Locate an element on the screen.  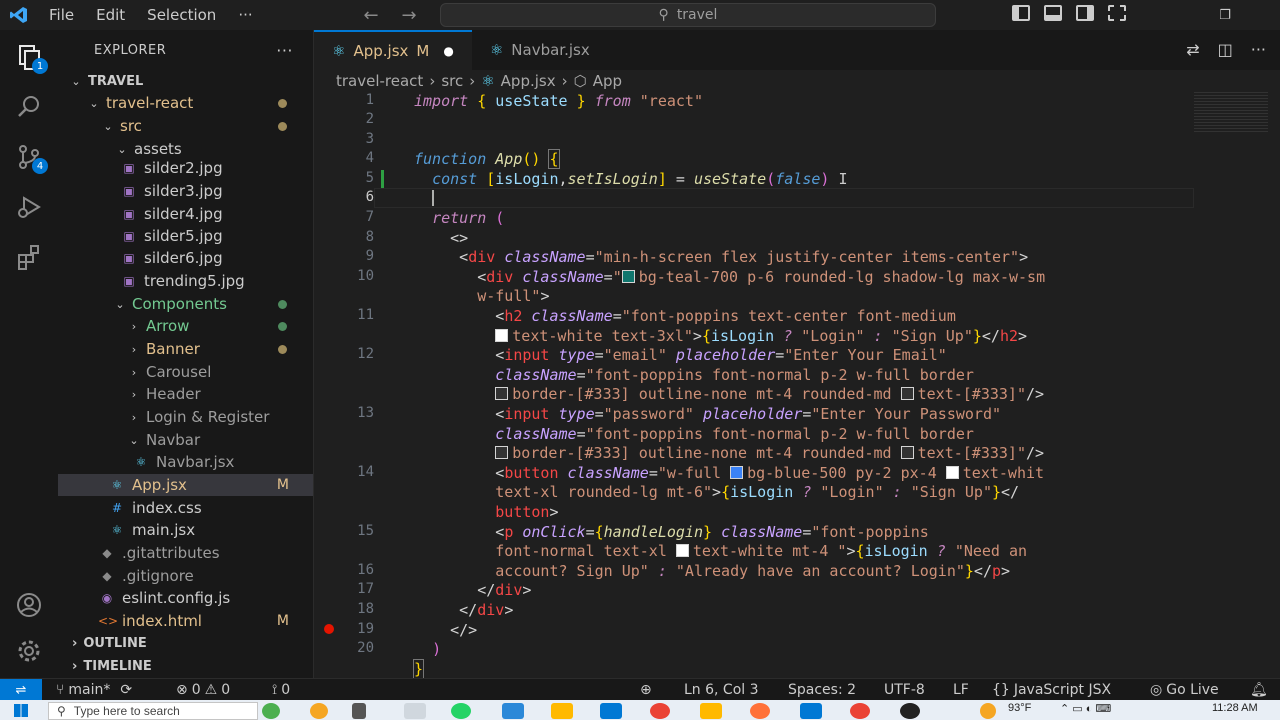
windows-start-icon is located at coordinates (21, 710).